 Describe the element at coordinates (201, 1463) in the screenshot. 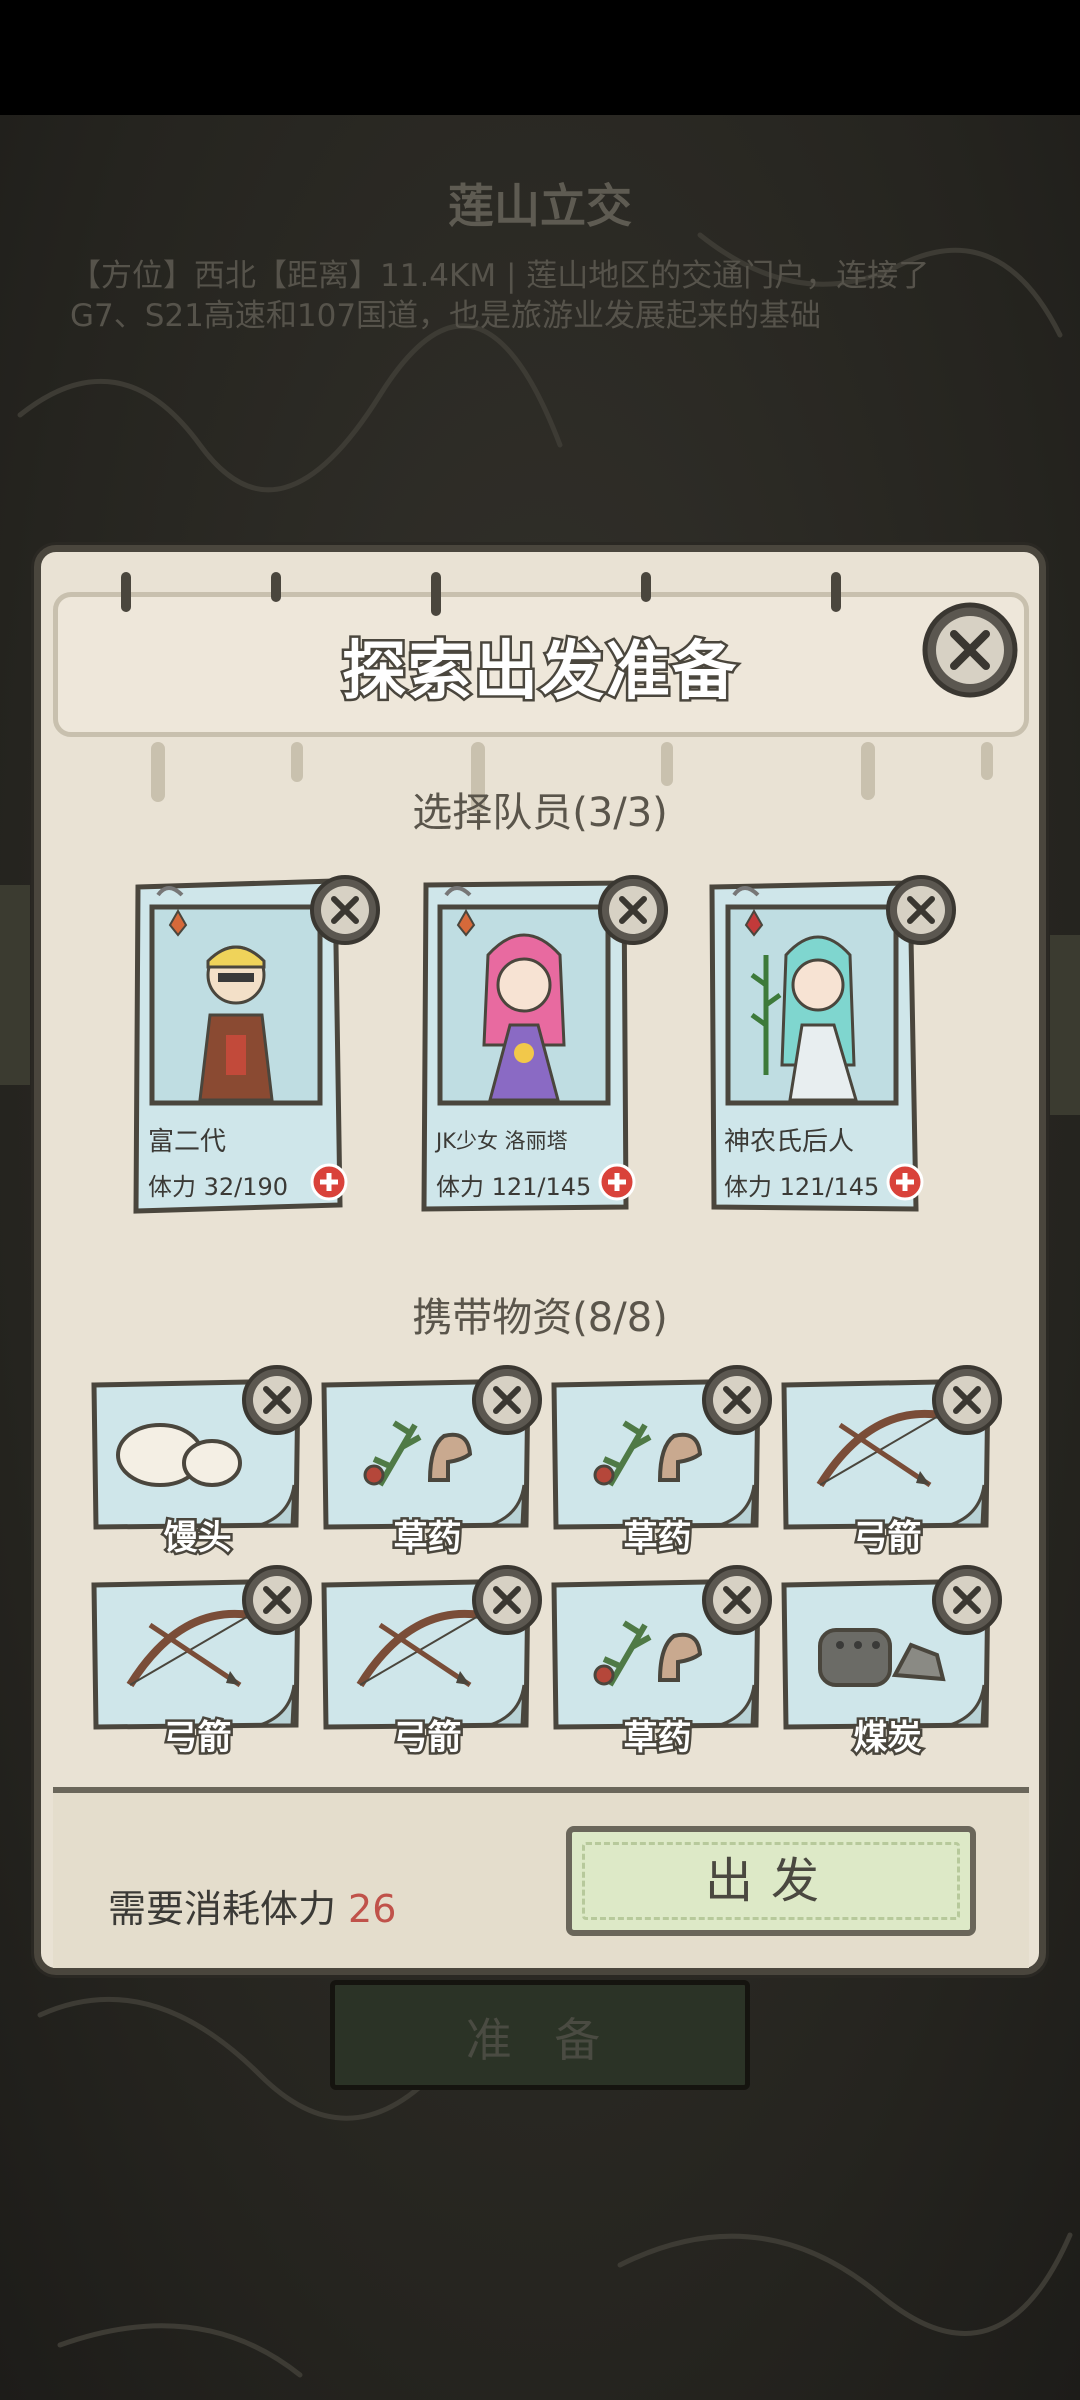

I see `supply-item: 馒头` at that location.